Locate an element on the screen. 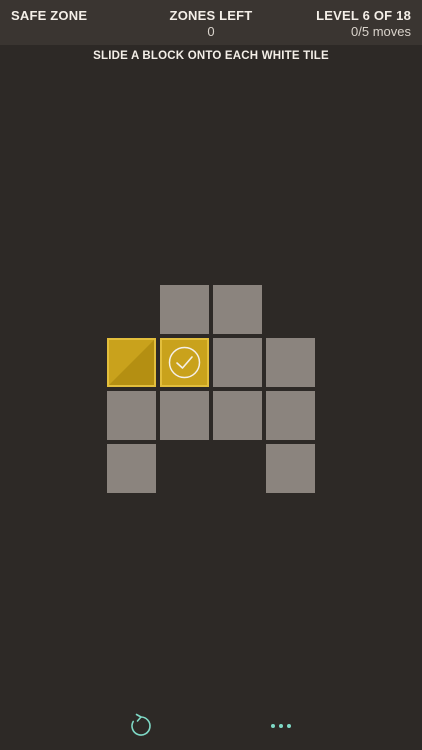 This screenshot has width=422, height=750. sliding-block-on-target is located at coordinates (184, 362).